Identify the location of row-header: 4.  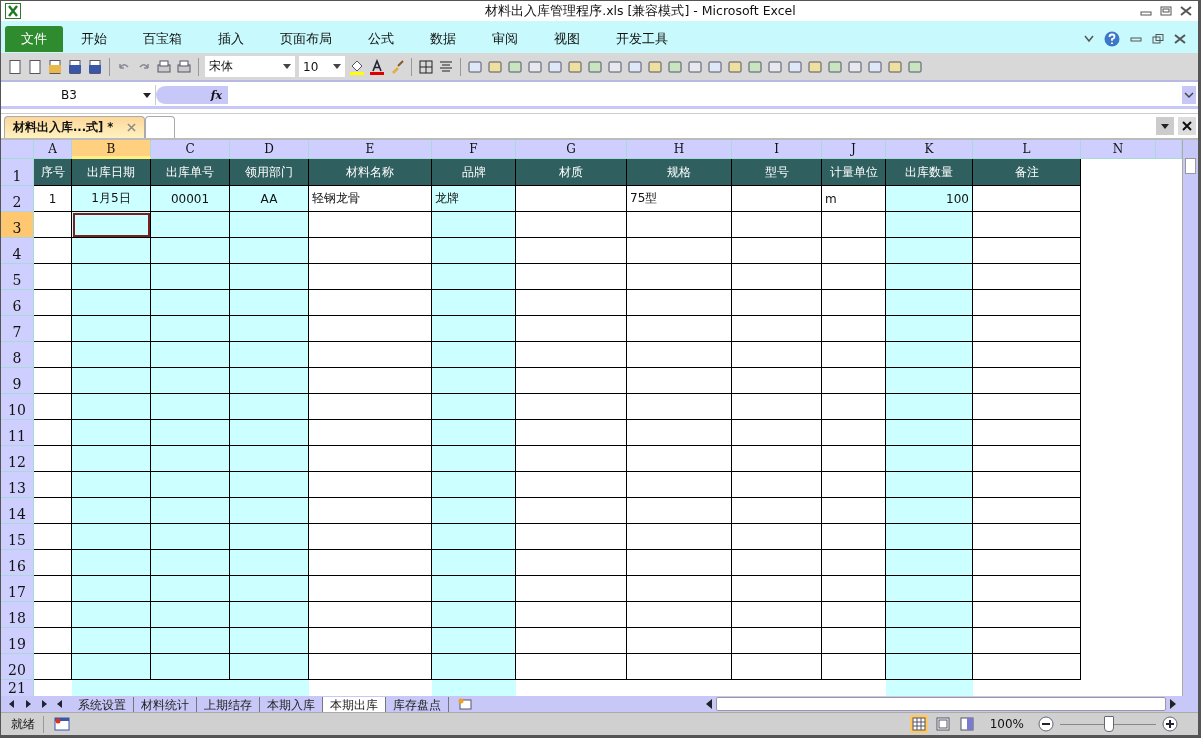
(17, 251).